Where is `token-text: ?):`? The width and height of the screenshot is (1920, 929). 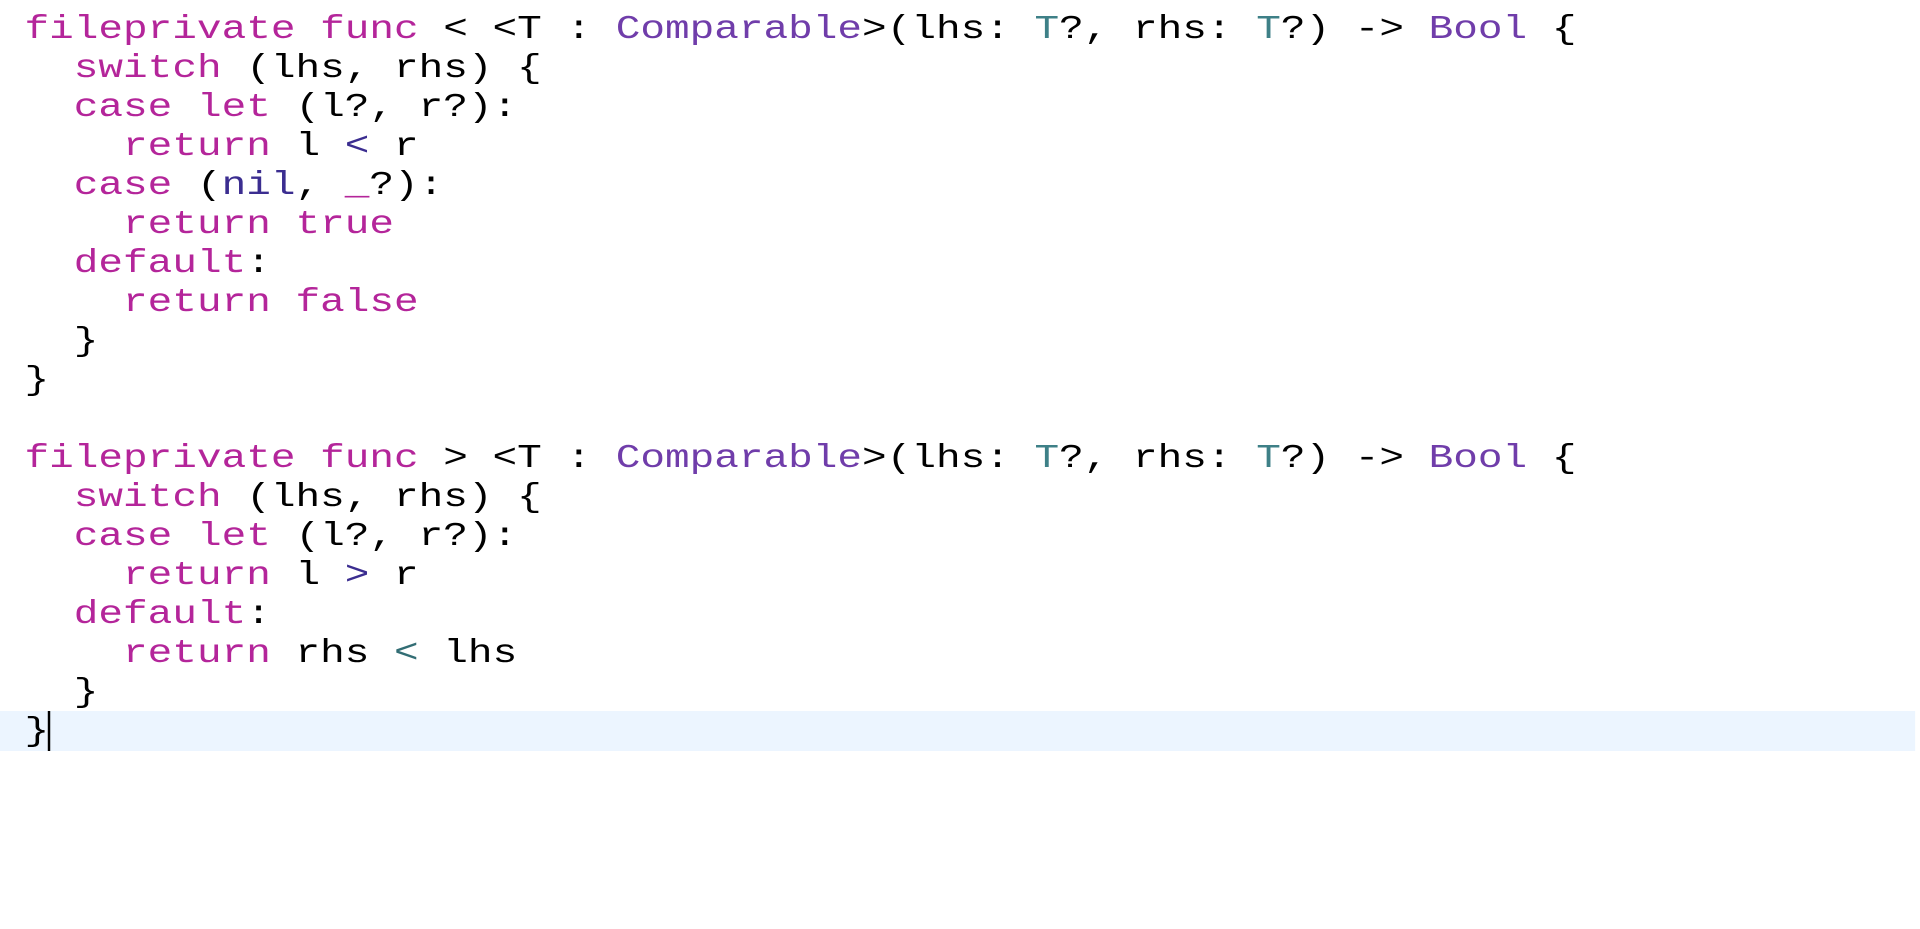 token-text: ?): is located at coordinates (406, 186).